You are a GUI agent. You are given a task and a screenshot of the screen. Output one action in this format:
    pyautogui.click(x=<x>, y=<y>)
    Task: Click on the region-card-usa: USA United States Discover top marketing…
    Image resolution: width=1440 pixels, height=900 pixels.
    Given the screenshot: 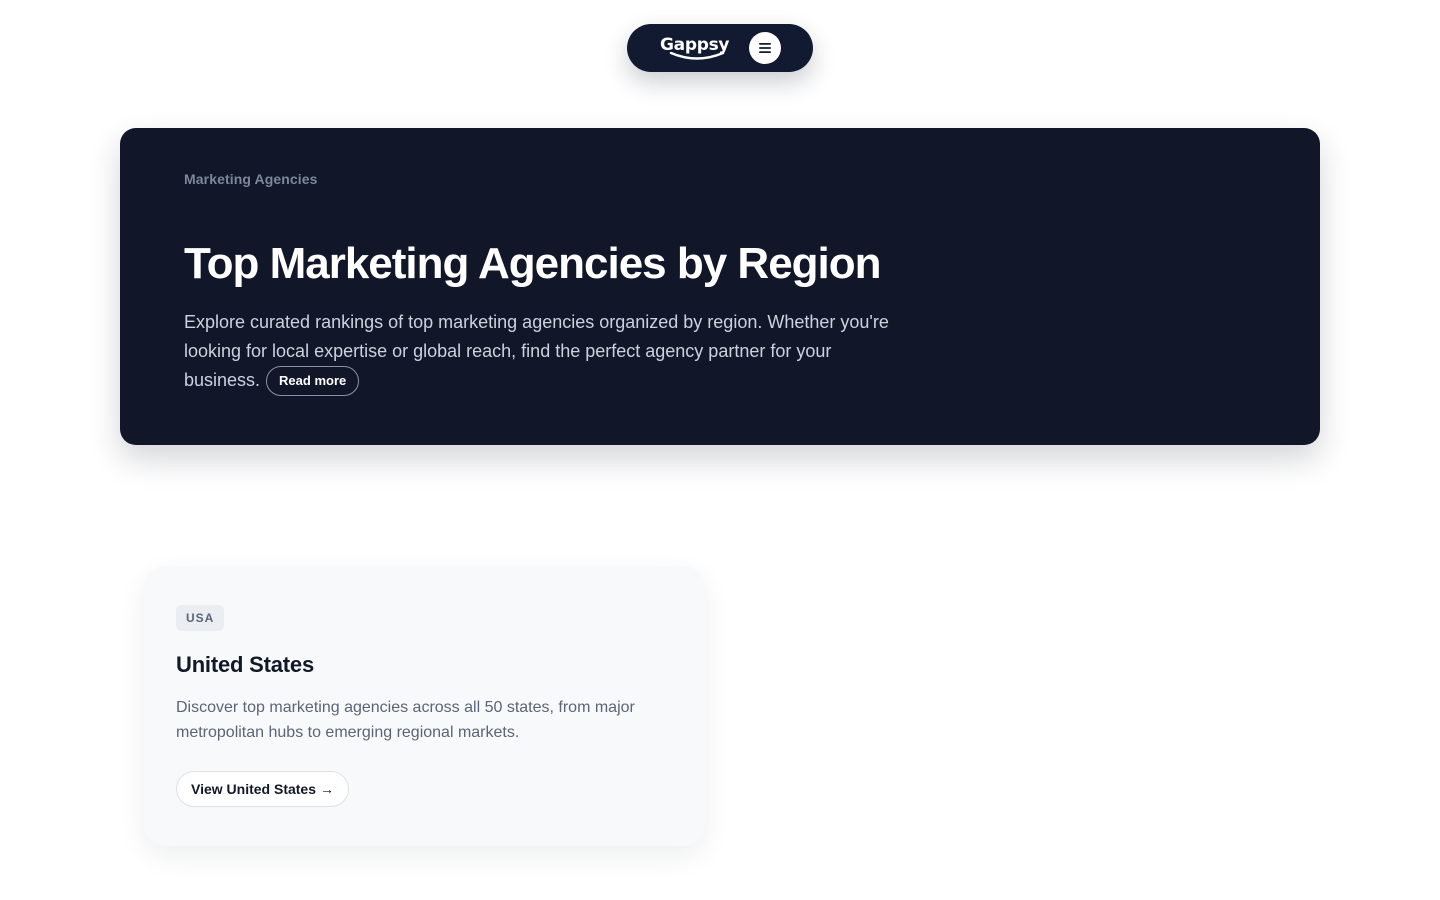 What is the action you would take?
    pyautogui.click(x=424, y=706)
    